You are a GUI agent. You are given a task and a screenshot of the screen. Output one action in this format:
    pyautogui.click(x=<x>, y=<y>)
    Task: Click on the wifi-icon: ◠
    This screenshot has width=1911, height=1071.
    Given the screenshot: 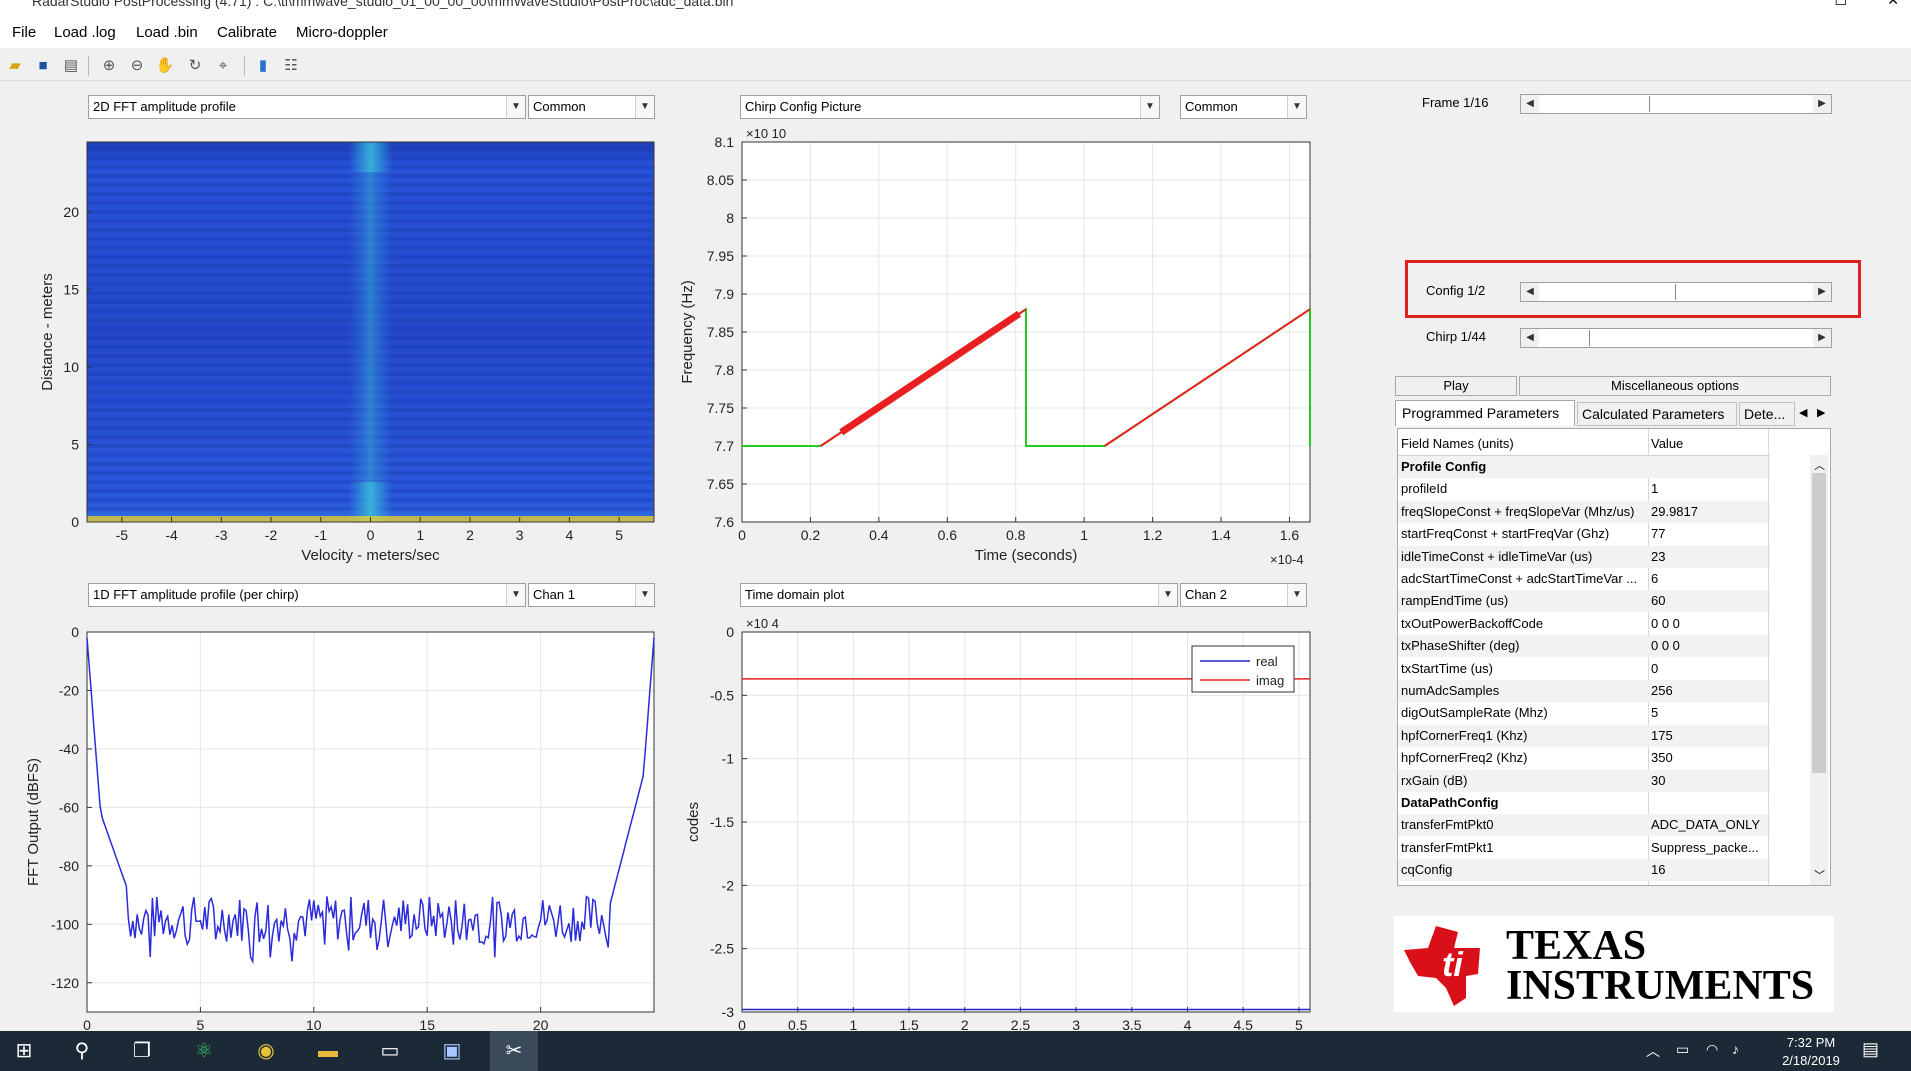 What is the action you would take?
    pyautogui.click(x=1712, y=1049)
    